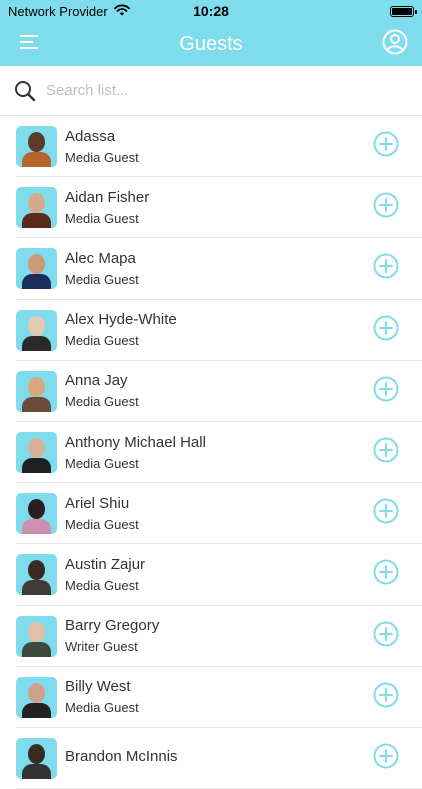  I want to click on guest-info: Brandon McInnis, so click(218, 758).